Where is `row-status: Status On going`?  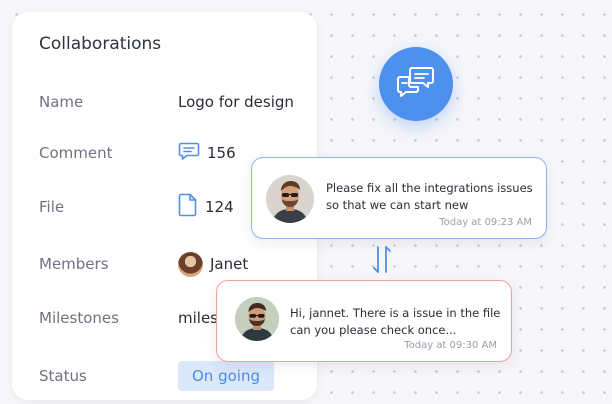
row-status: Status On going is located at coordinates (178, 376).